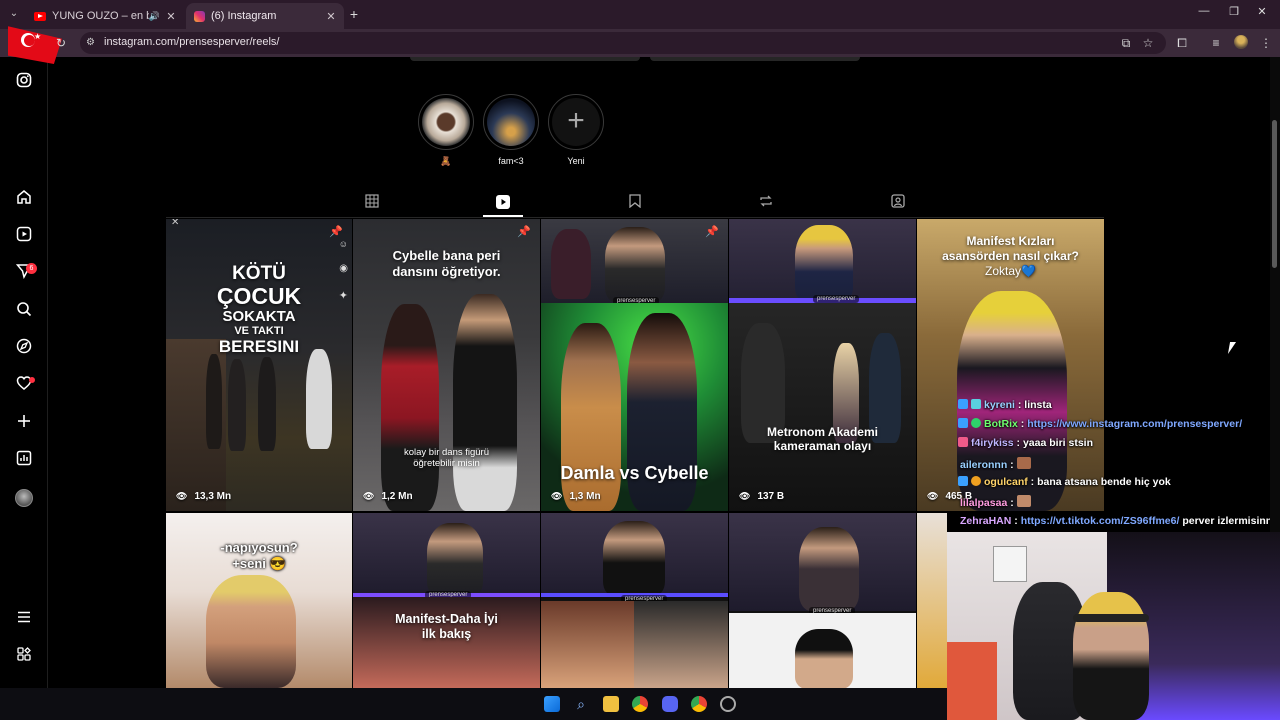  Describe the element at coordinates (976, 423) in the screenshot. I see `verified-icon` at that location.